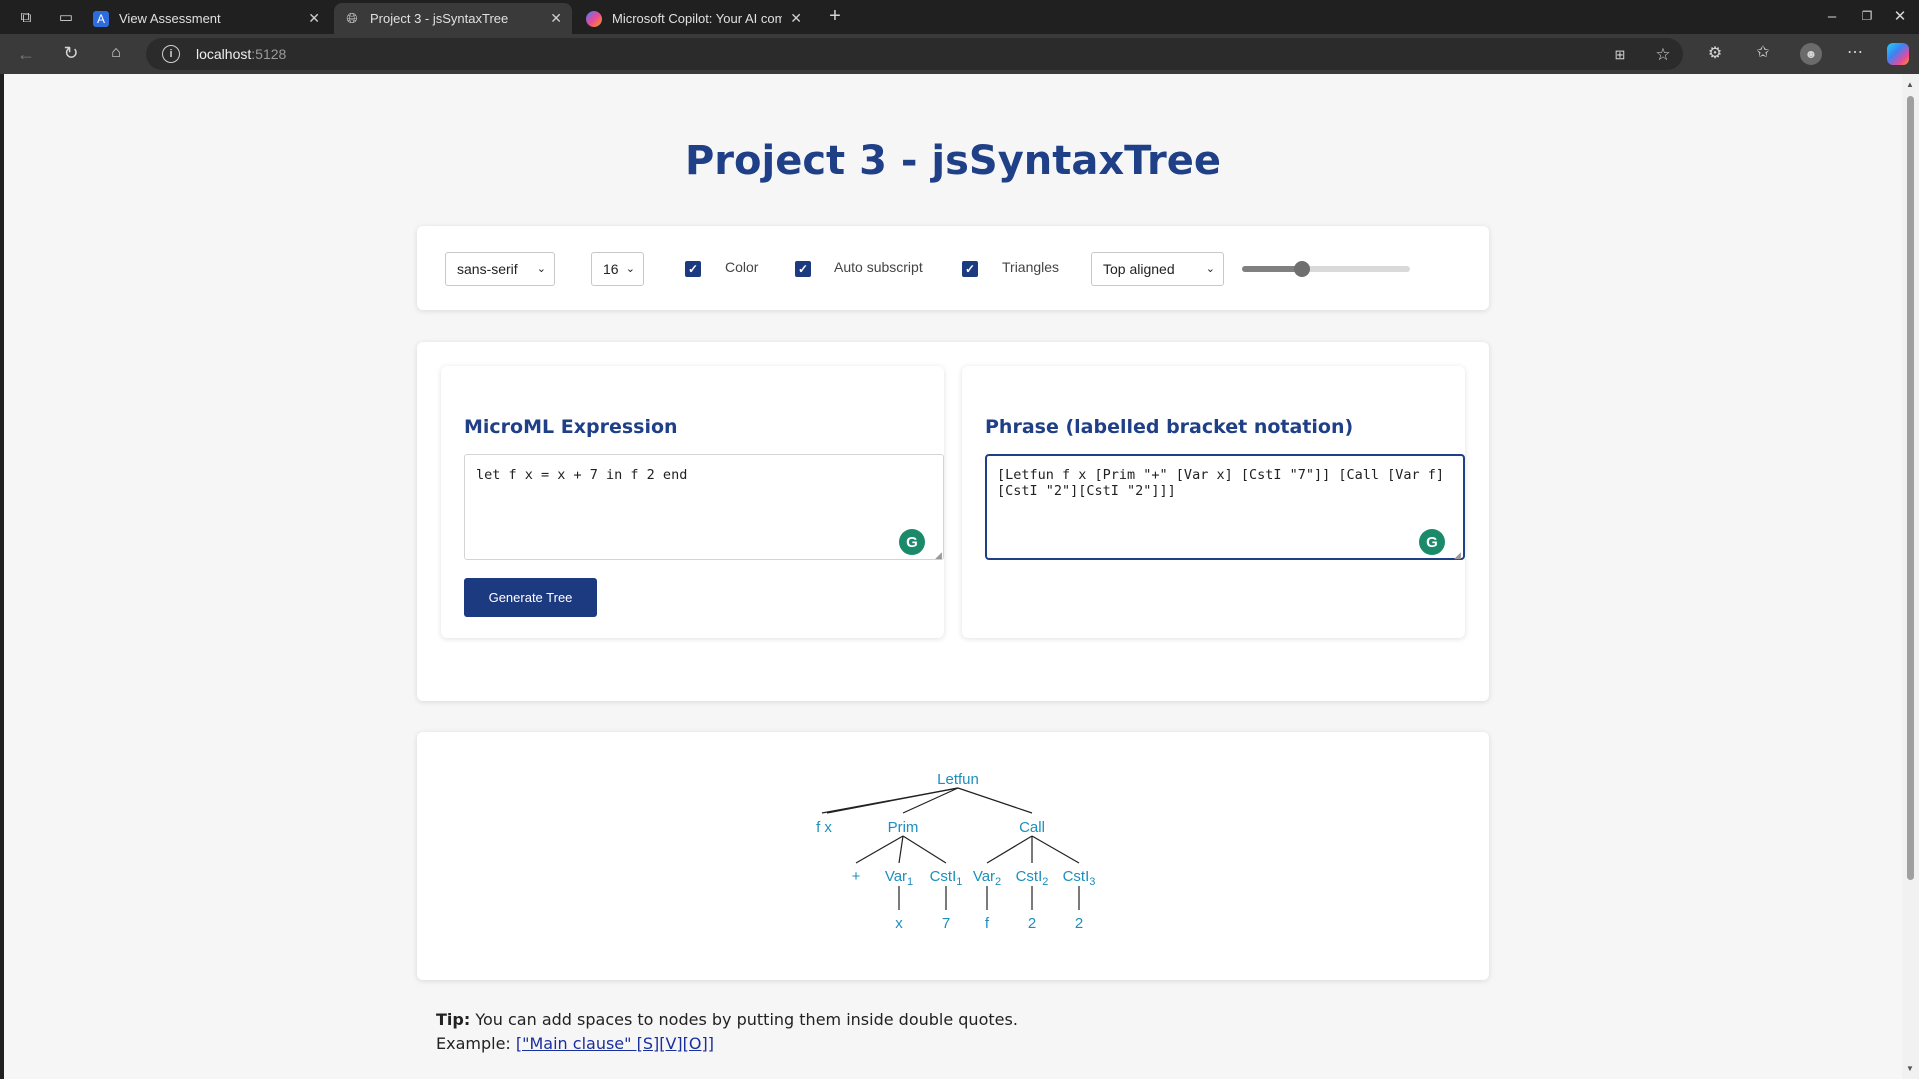 The height and width of the screenshot is (1079, 1919). Describe the element at coordinates (950, 848) in the screenshot. I see `tree-edges` at that location.